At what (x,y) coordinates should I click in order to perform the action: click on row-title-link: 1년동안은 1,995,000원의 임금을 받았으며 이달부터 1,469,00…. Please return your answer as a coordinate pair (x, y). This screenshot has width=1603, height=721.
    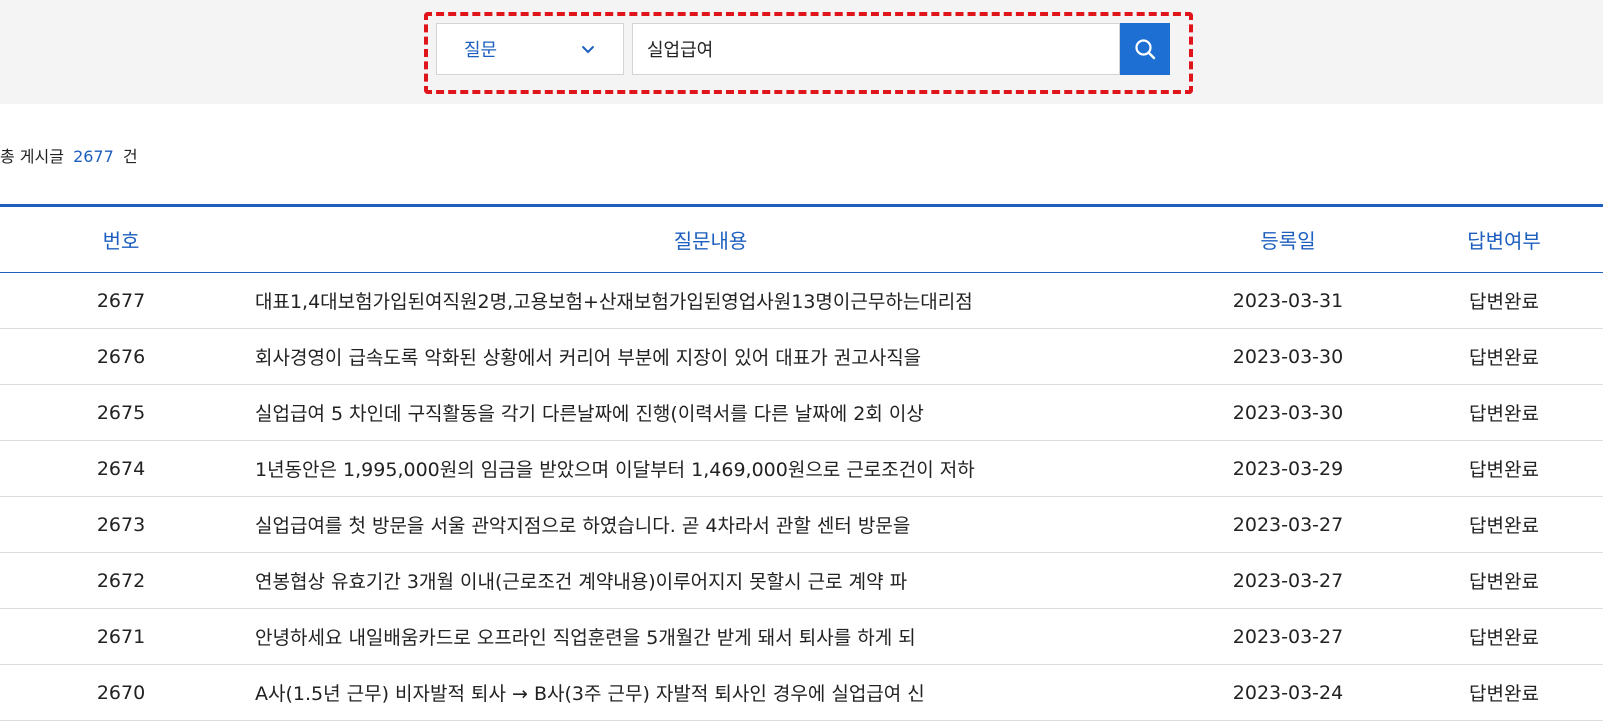
    Looking at the image, I should click on (710, 468).